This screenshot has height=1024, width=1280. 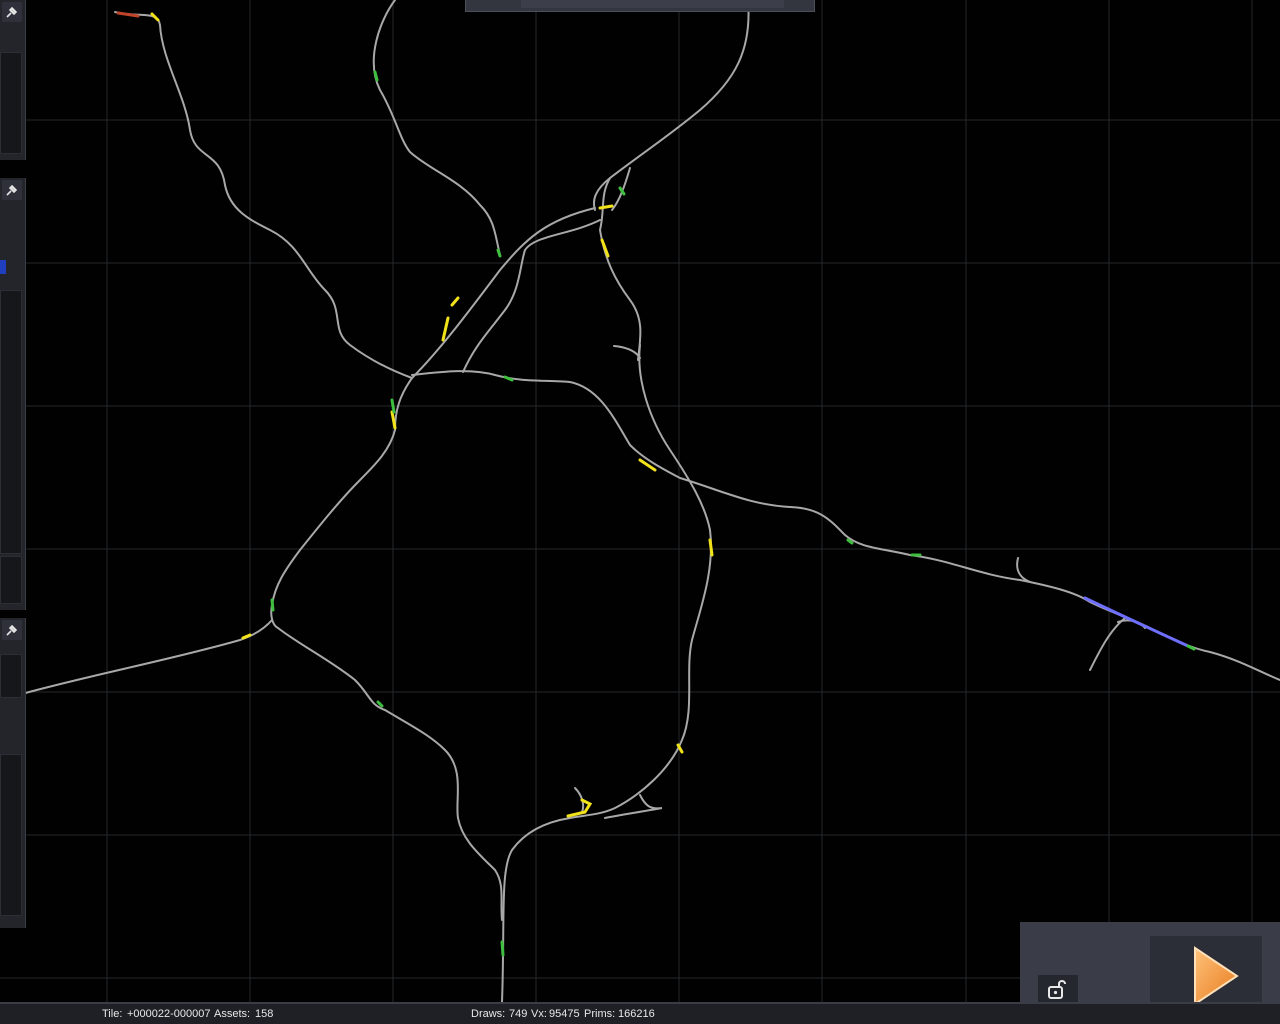 I want to click on road-diagonal-b, so click(x=531, y=296).